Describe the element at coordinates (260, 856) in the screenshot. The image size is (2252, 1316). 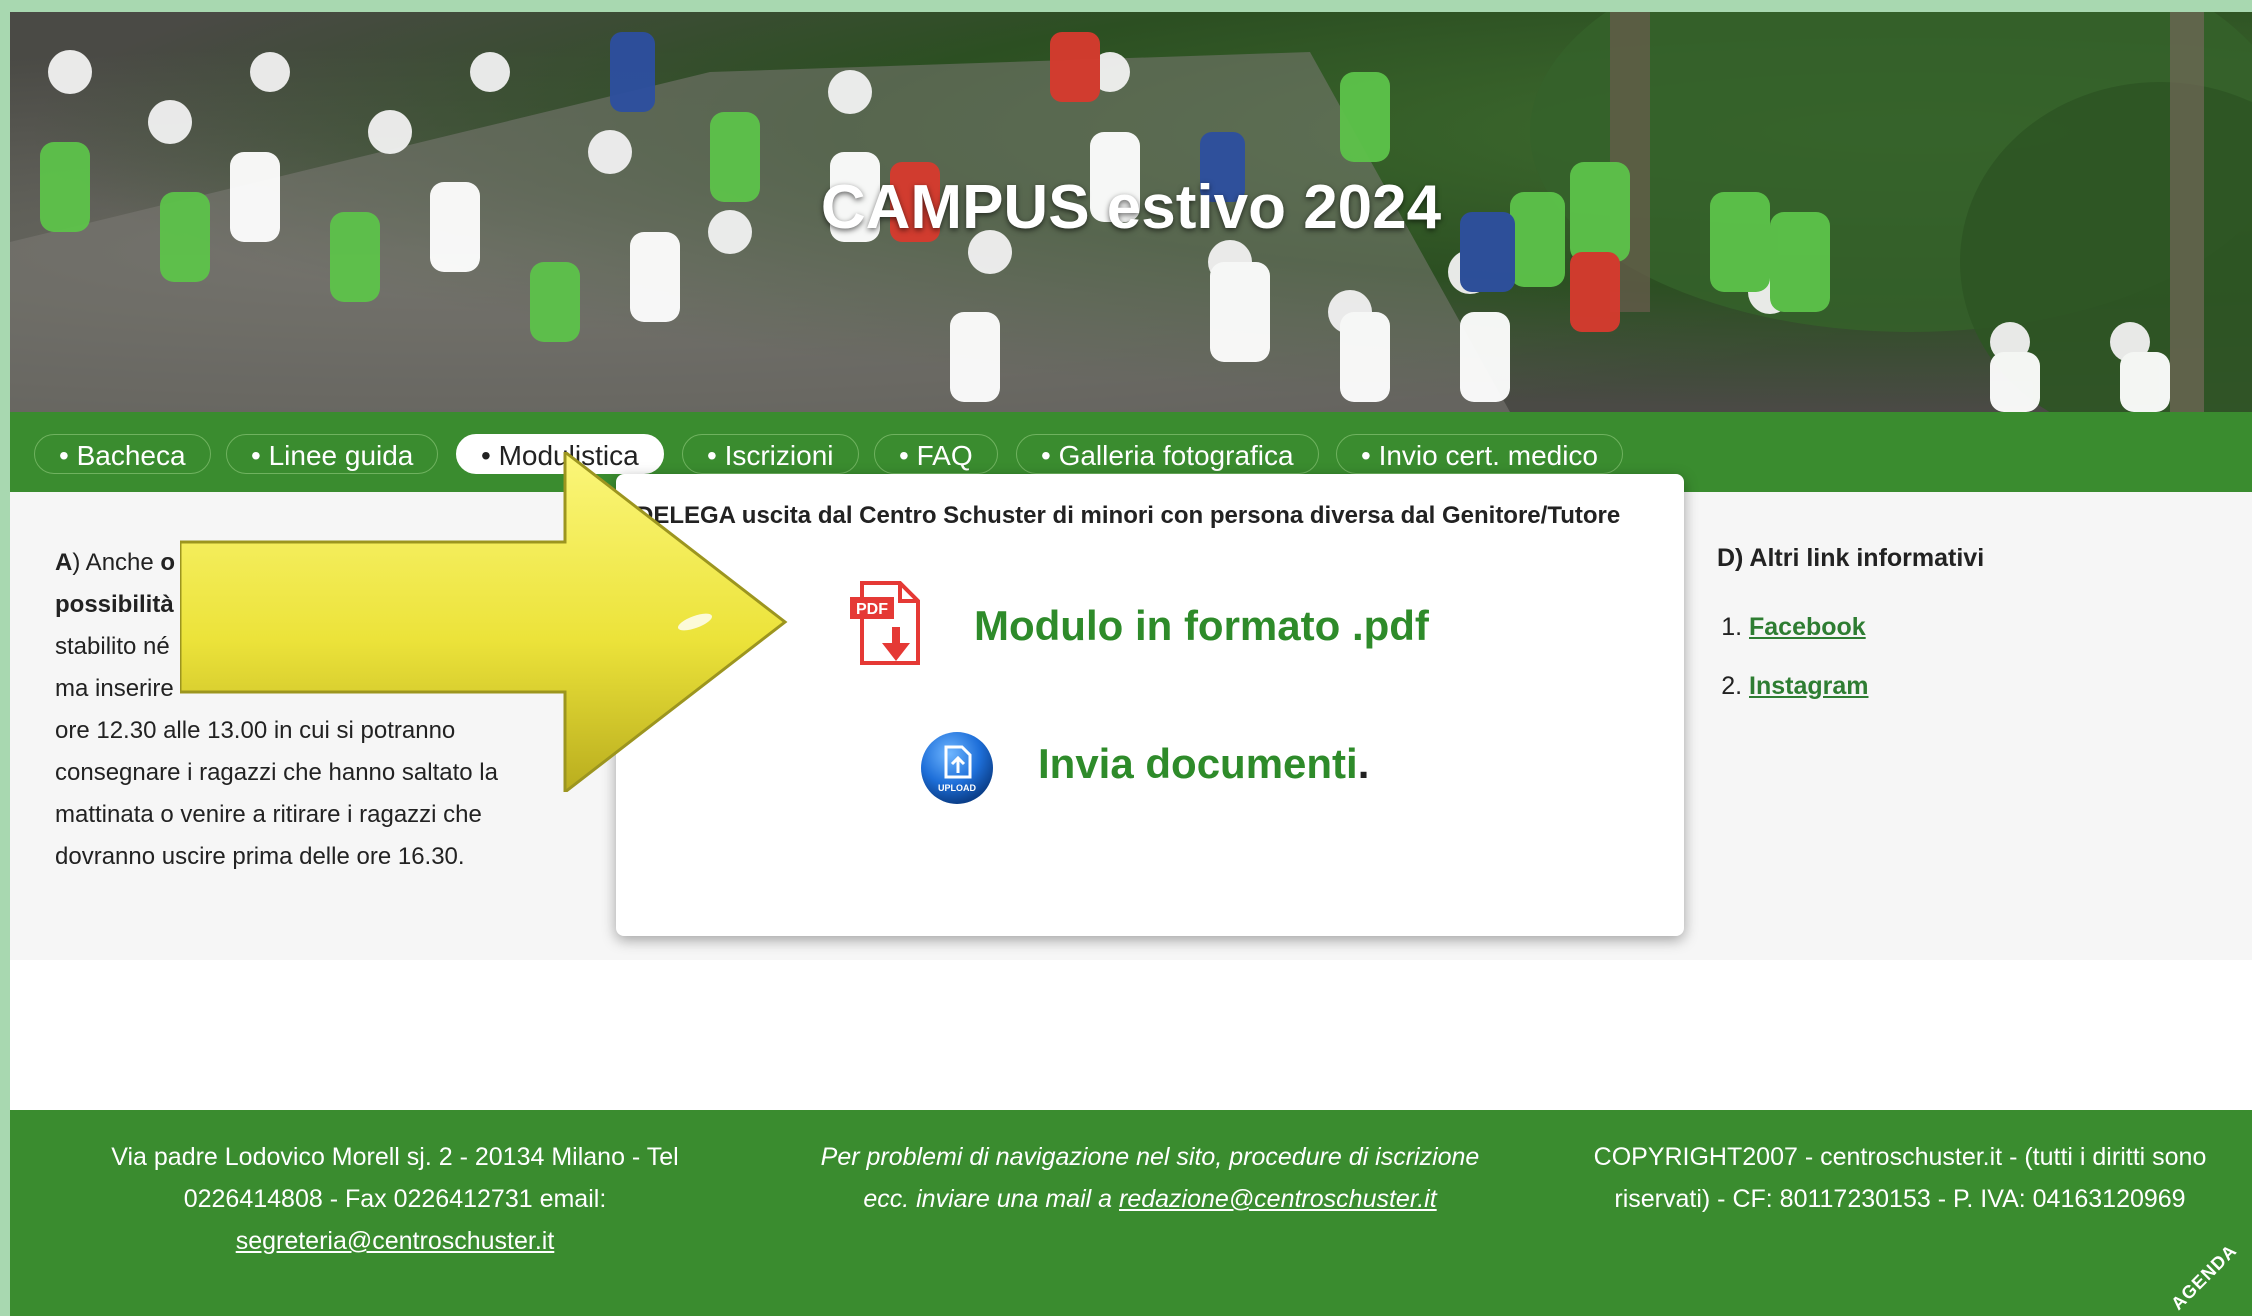
I see `text-line: dovranno uscire prima delle ore 16.30.` at that location.